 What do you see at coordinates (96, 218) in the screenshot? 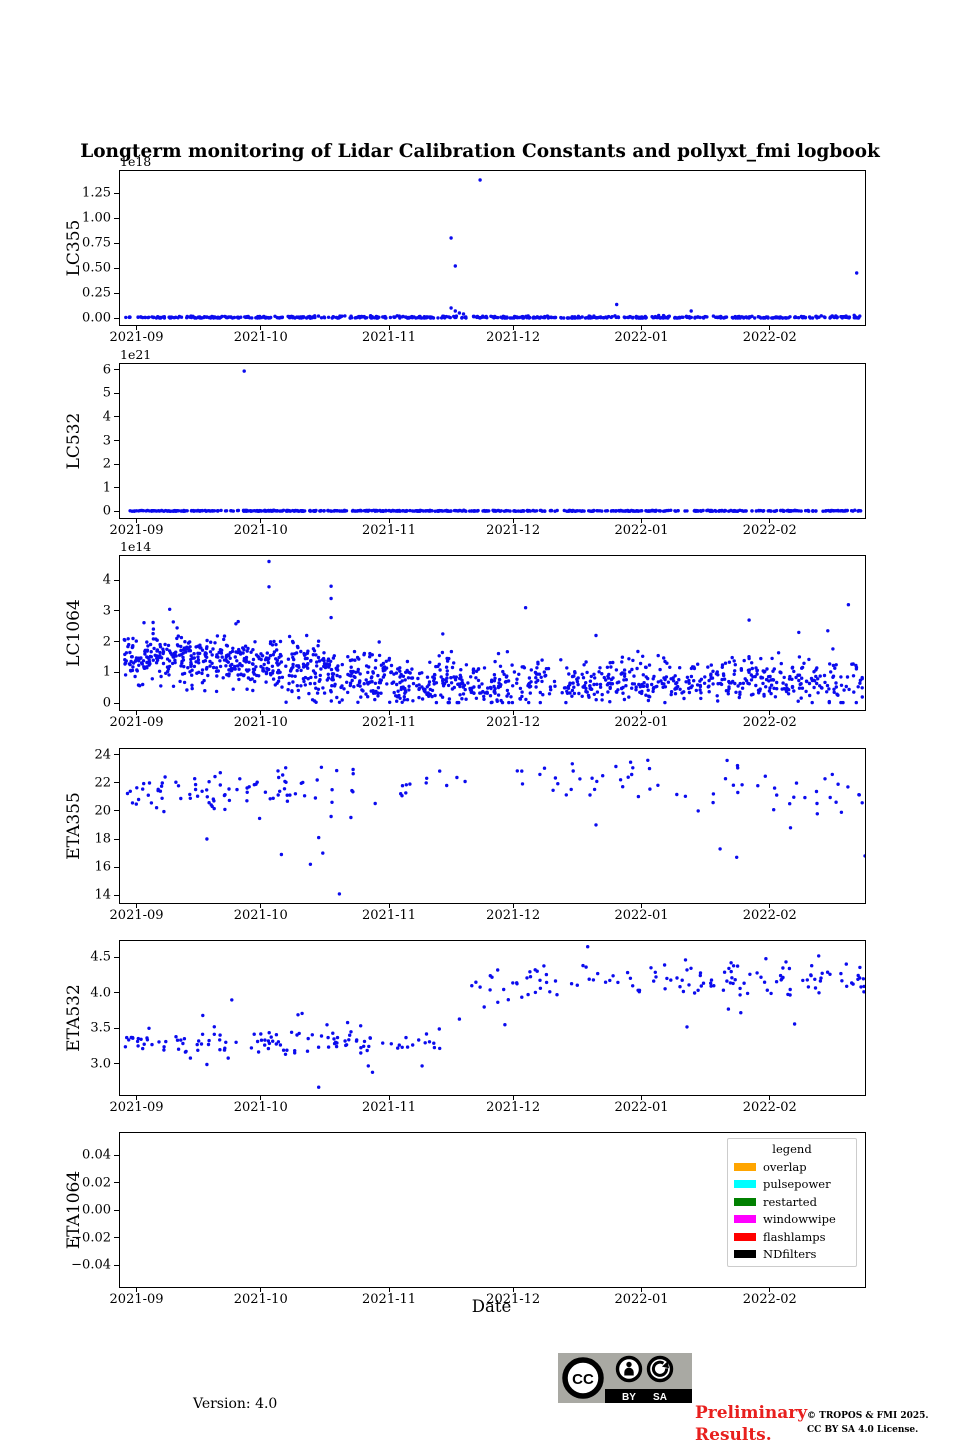
I see `y-tick-label: 1.00` at bounding box center [96, 218].